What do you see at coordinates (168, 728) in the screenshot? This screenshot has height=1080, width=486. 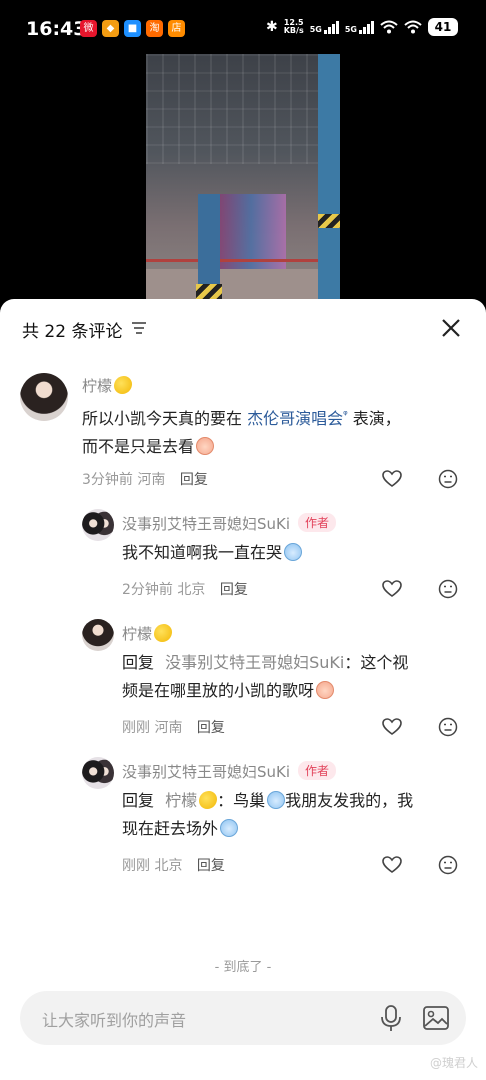 I see `comment-location: 河南` at bounding box center [168, 728].